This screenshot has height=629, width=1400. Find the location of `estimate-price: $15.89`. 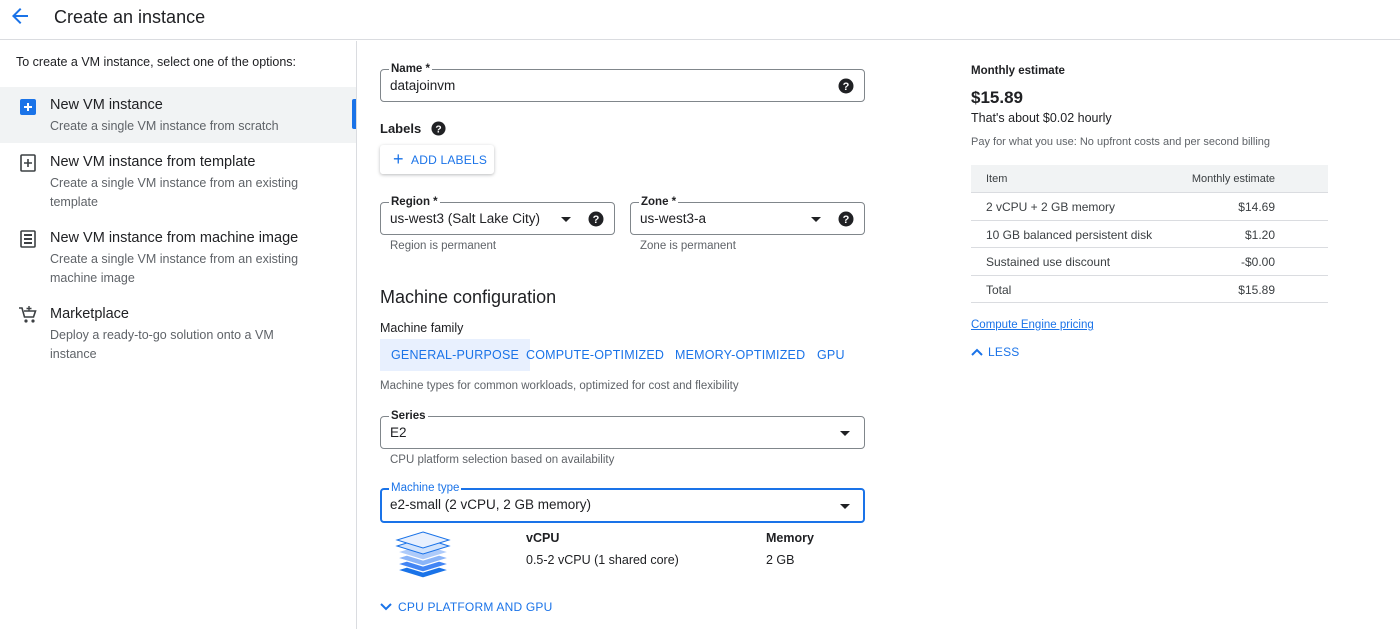

estimate-price: $15.89 is located at coordinates (997, 97).